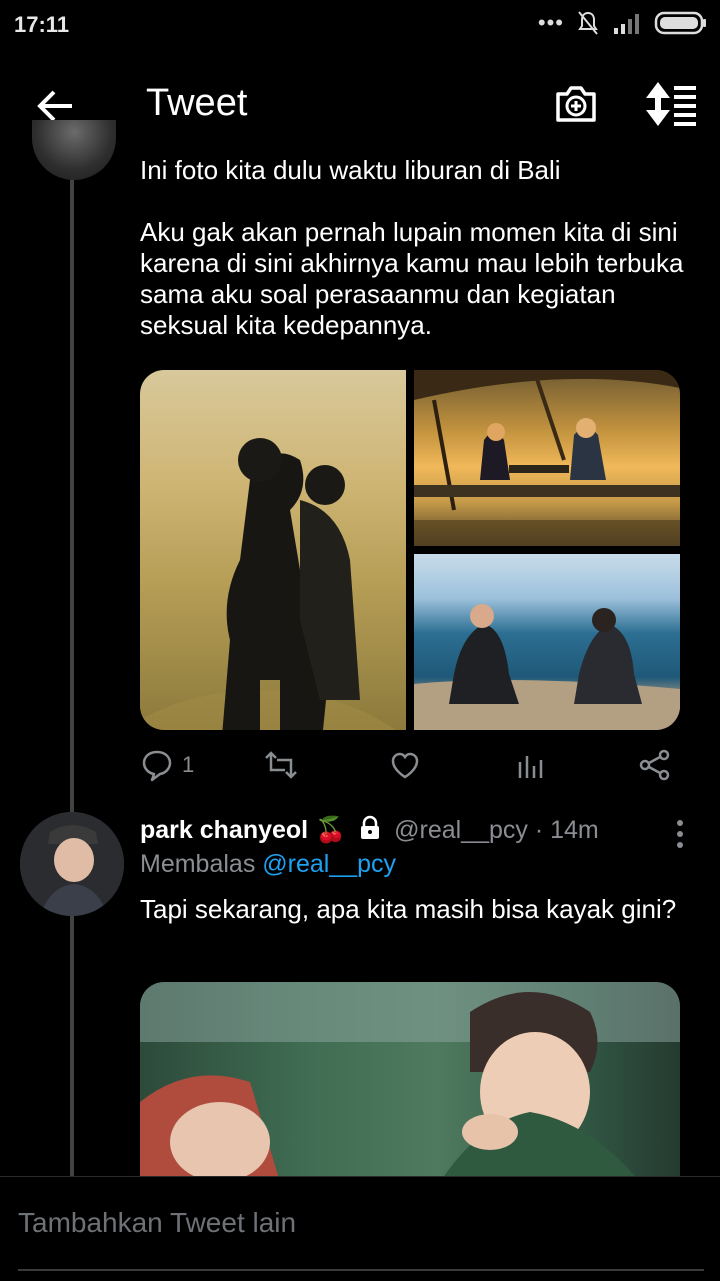 This screenshot has width=720, height=1281. Describe the element at coordinates (42, 24) in the screenshot. I see `status-time: 17:11` at that location.